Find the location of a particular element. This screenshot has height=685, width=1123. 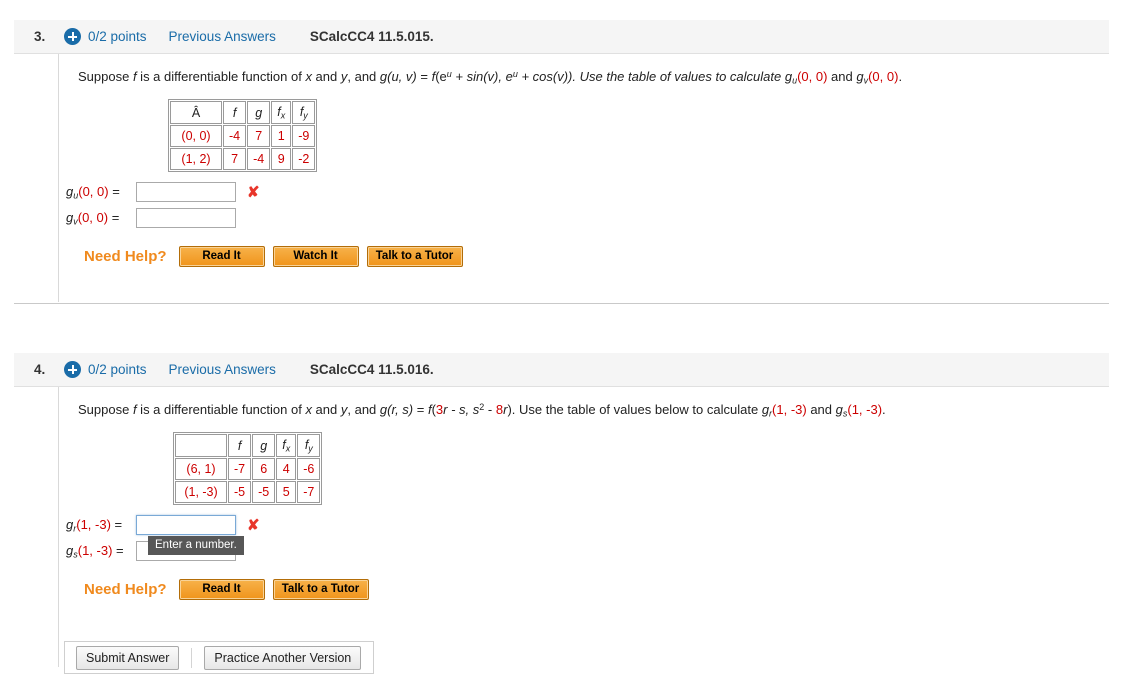

table-value: 6 is located at coordinates (264, 469).